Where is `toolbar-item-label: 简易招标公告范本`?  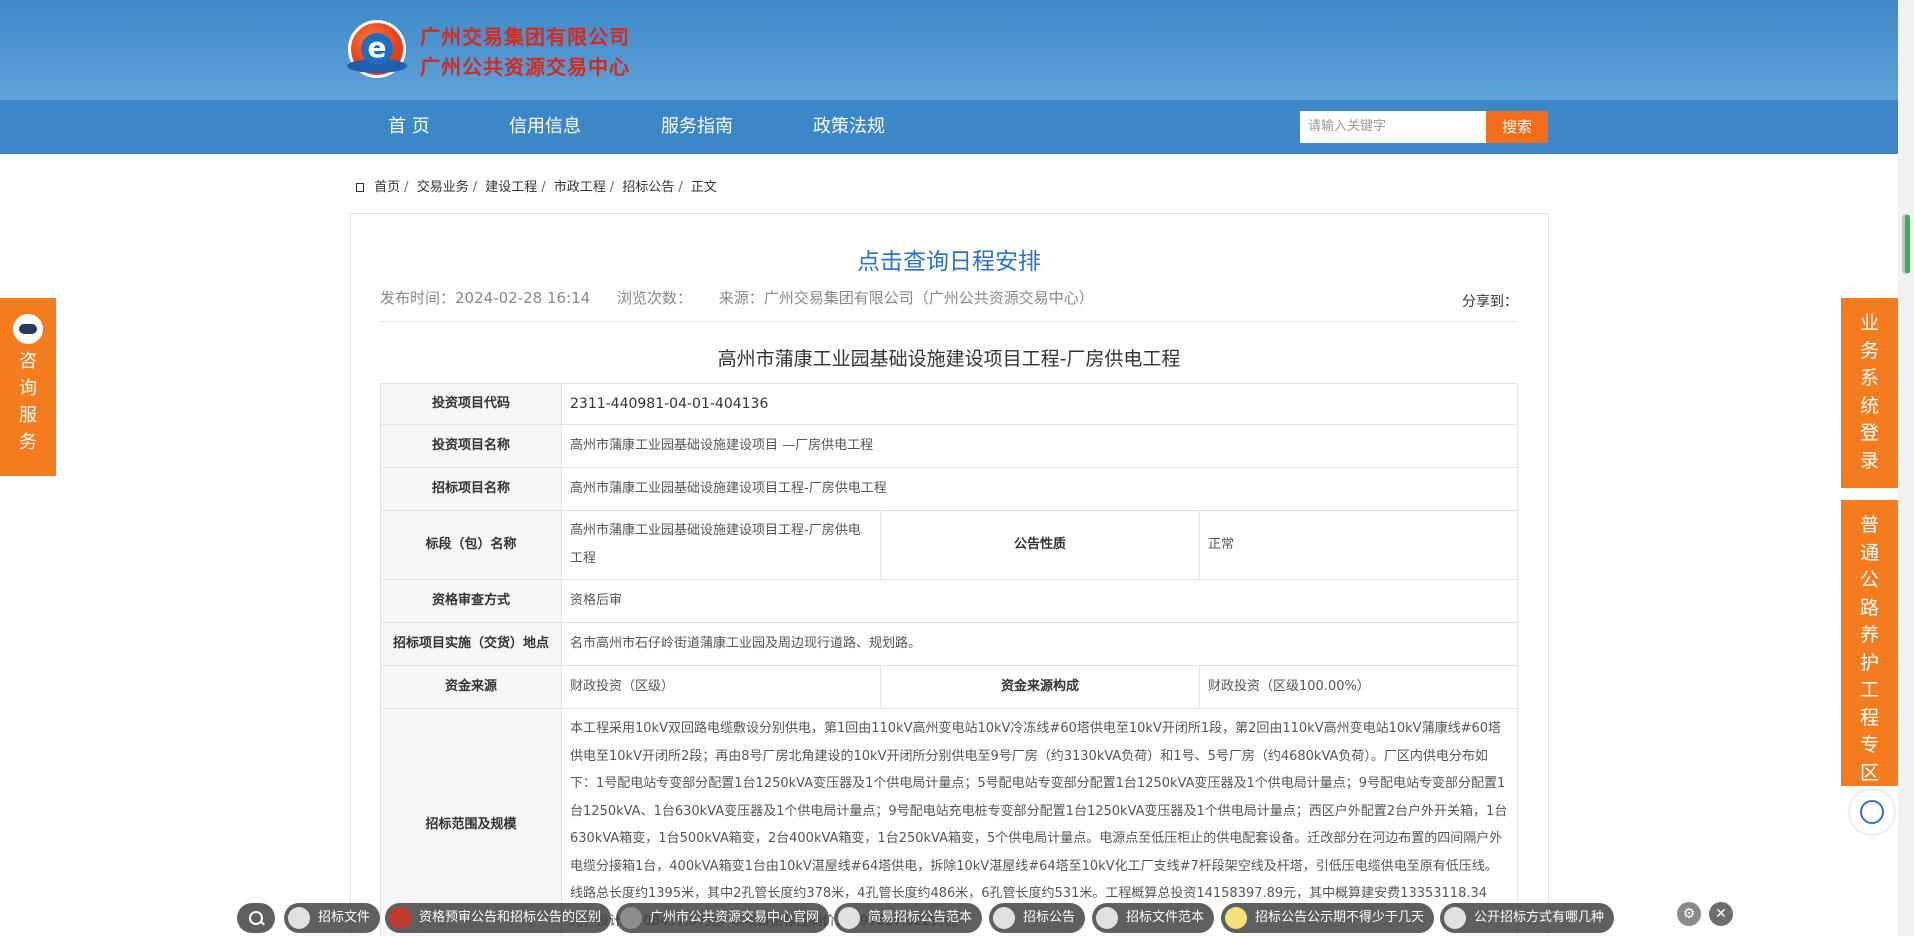 toolbar-item-label: 简易招标公告范本 is located at coordinates (920, 917).